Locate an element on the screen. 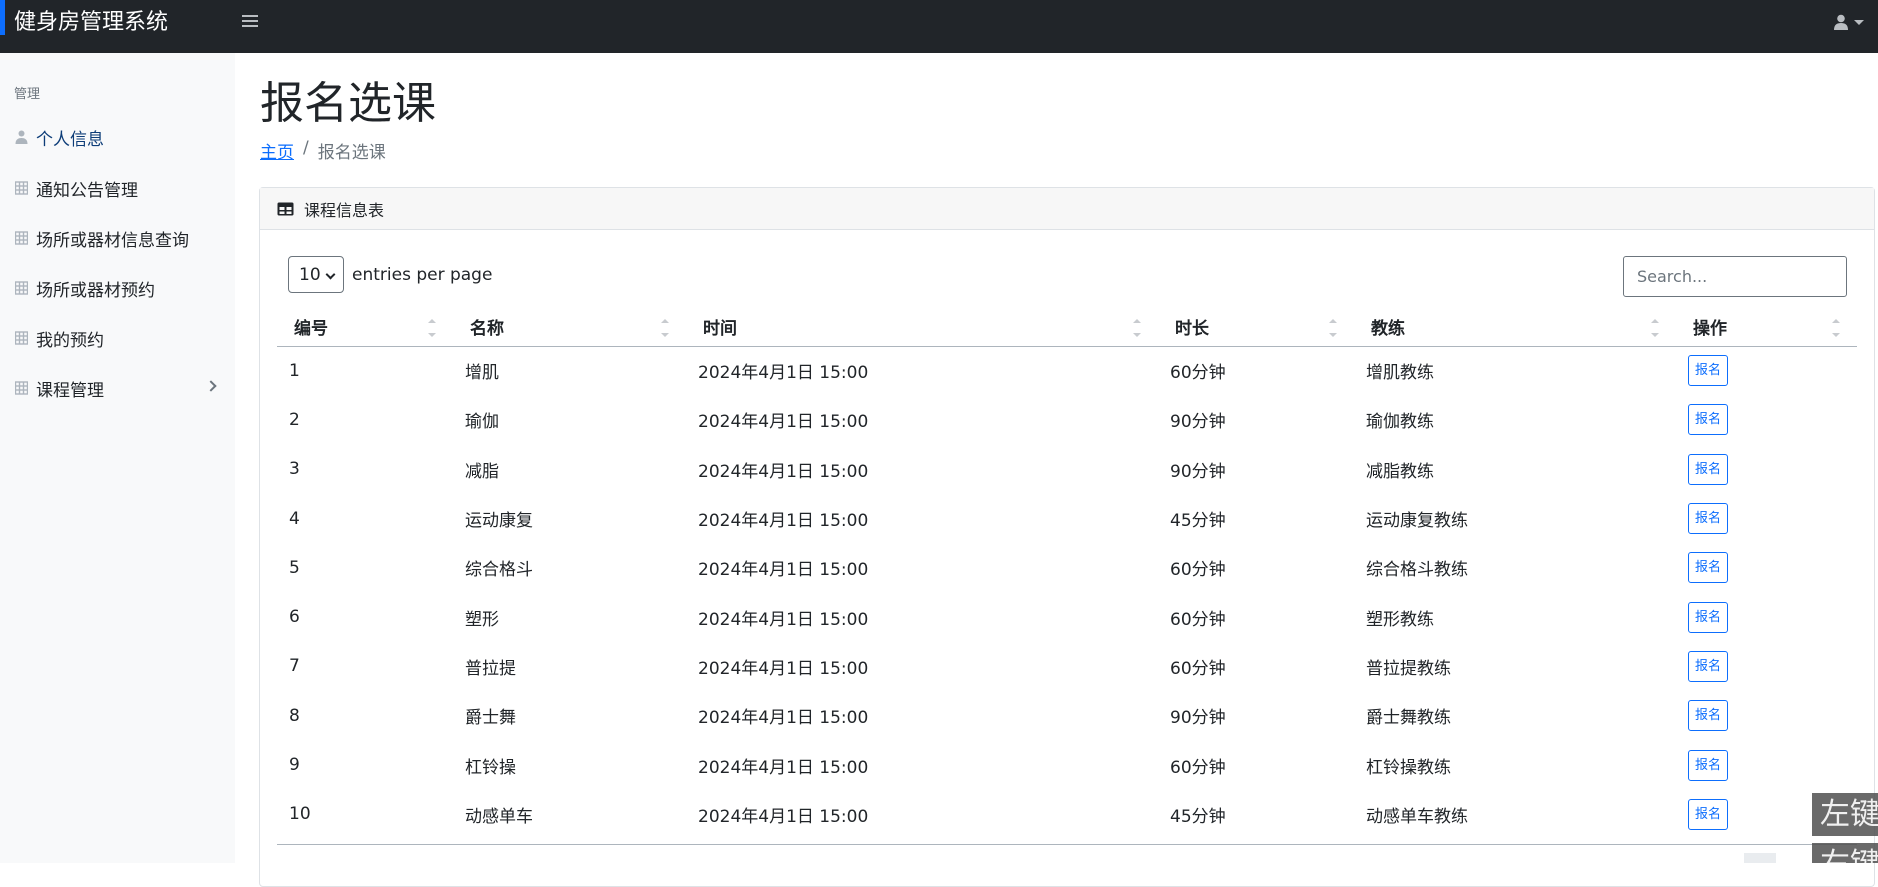  cell-id: 8 is located at coordinates (294, 715).